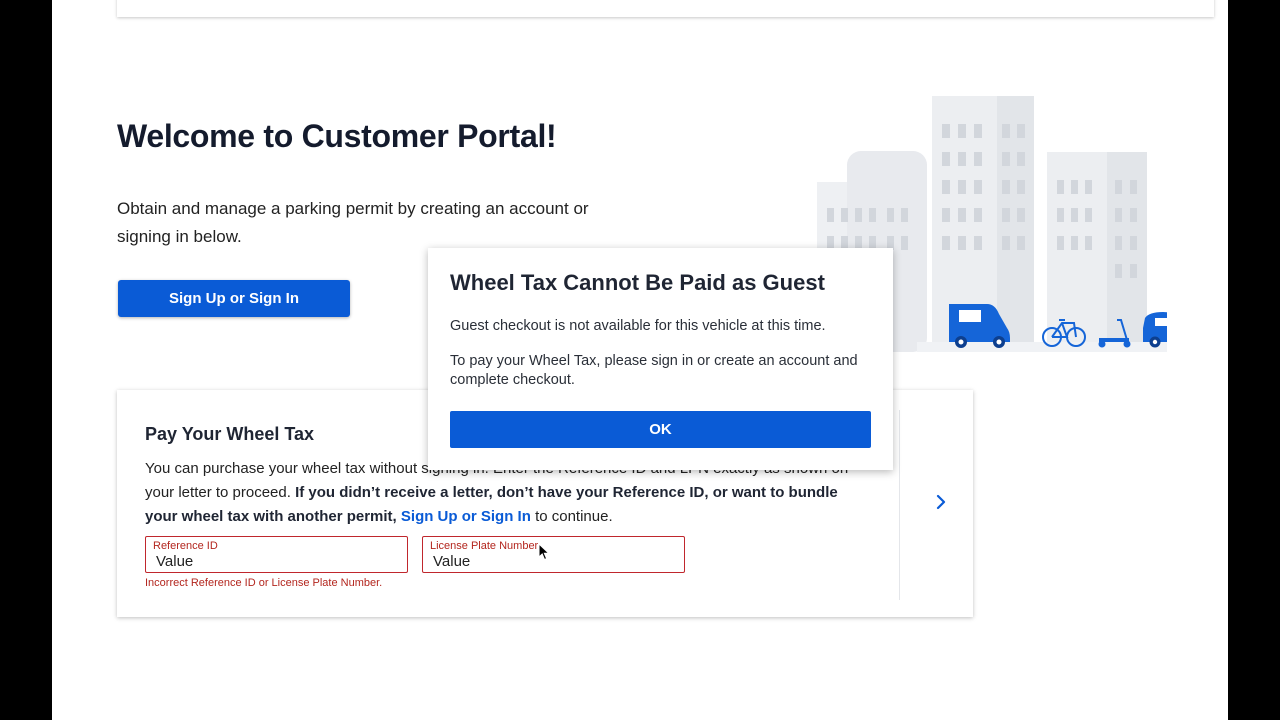  Describe the element at coordinates (553, 561) in the screenshot. I see `license-plate-input` at that location.